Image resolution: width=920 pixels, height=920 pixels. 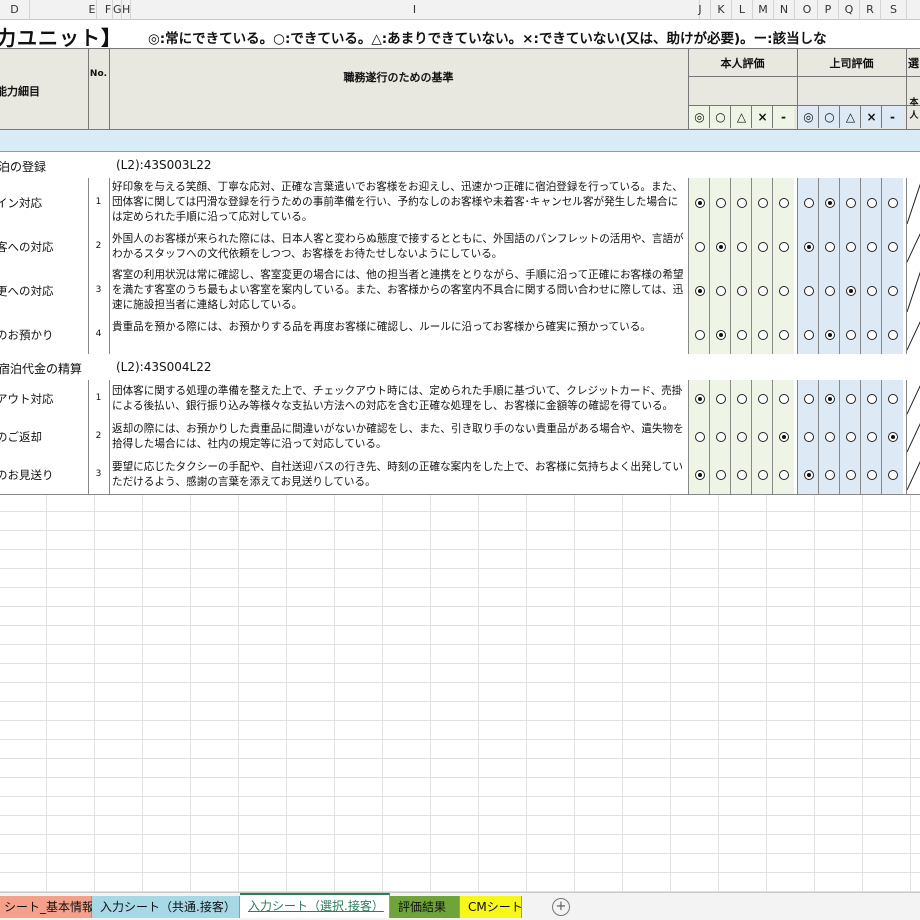 I want to click on column-header-d: D, so click(x=15, y=10).